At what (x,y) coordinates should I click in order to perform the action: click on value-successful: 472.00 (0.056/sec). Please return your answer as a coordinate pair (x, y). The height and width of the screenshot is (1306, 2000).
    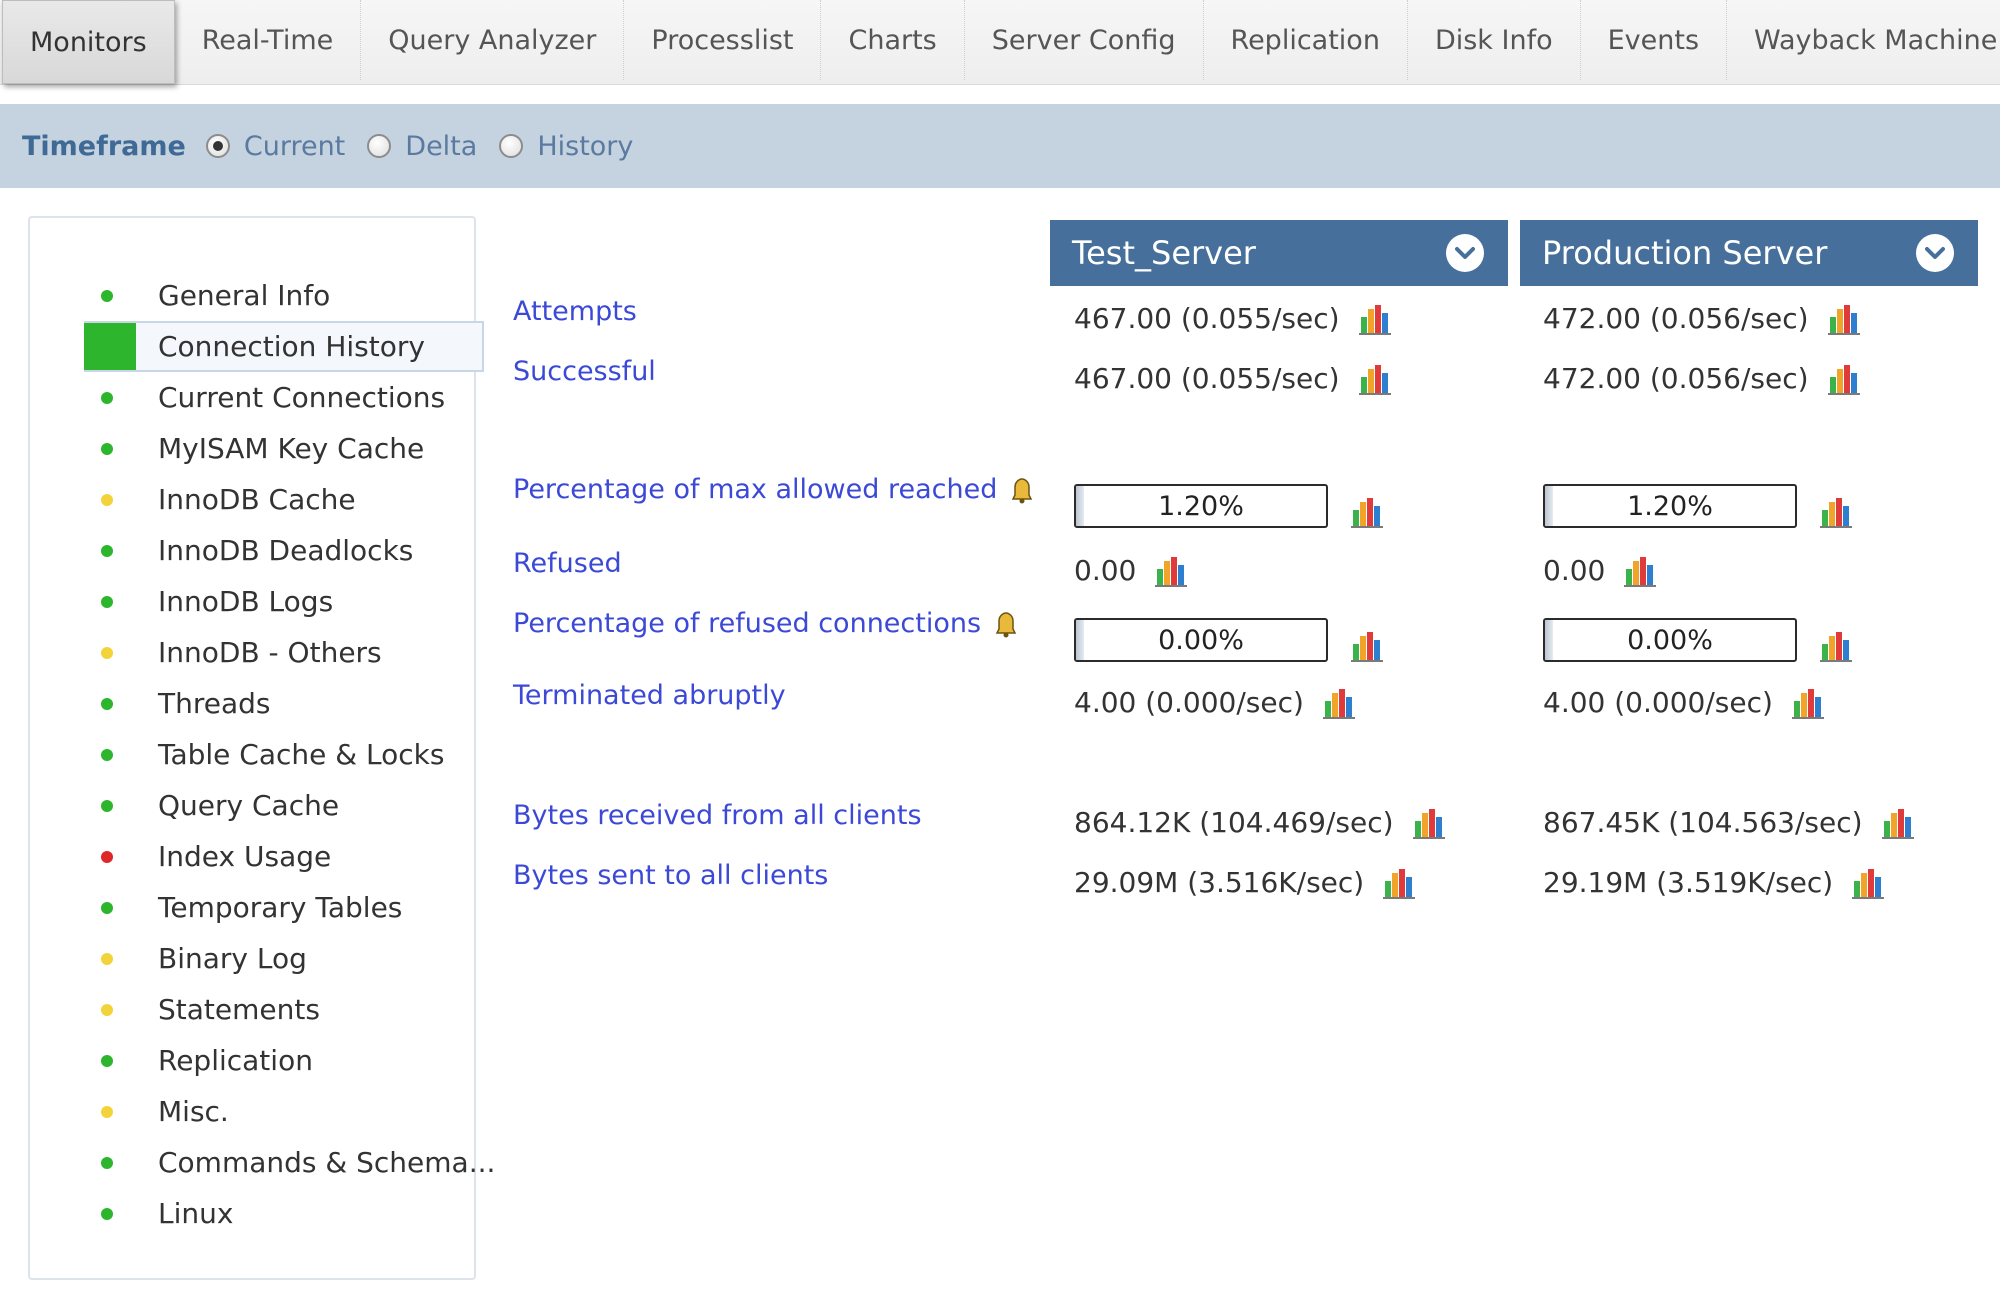
    Looking at the image, I should click on (1702, 378).